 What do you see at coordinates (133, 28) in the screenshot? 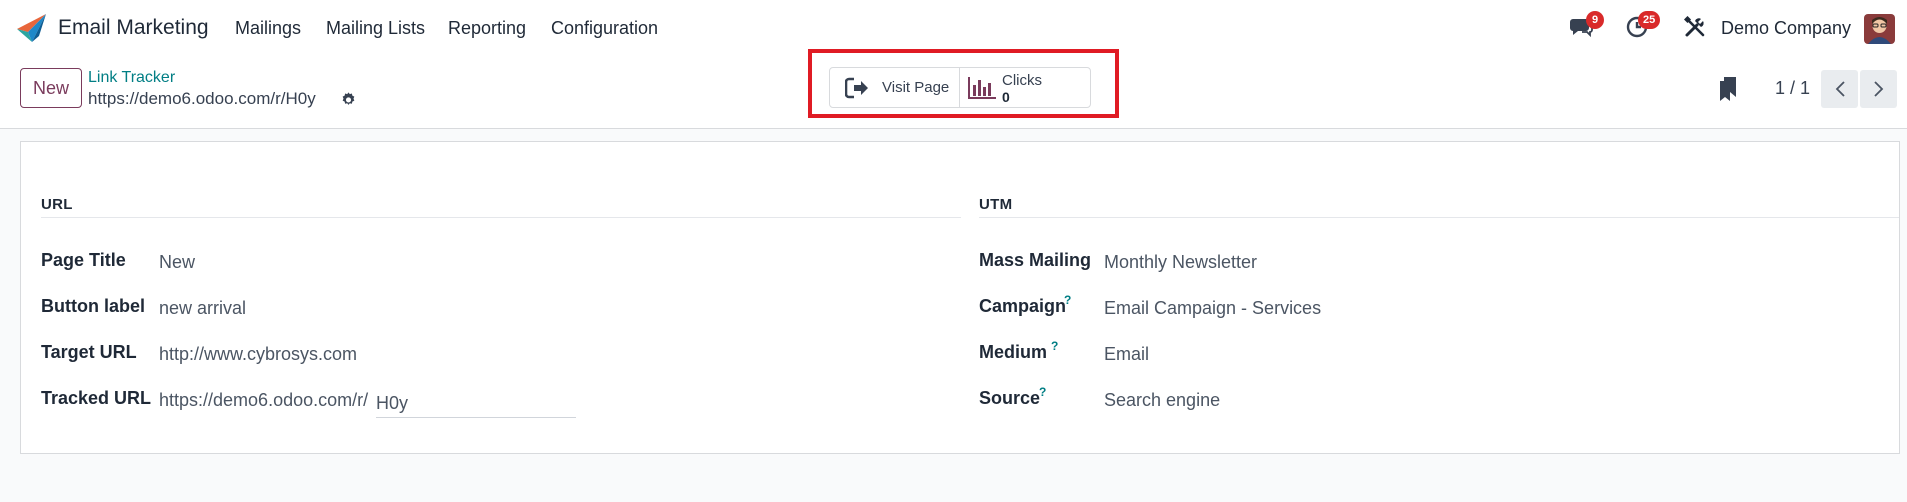
I see `app-name: Email Marketing` at bounding box center [133, 28].